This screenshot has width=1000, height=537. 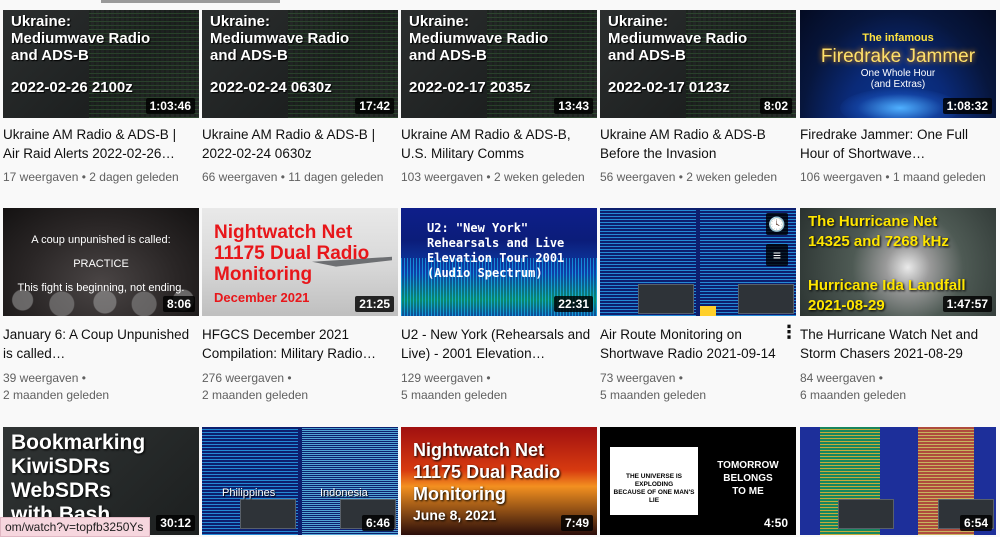 I want to click on thumbnail-text: June 8, 2021, so click(x=455, y=515).